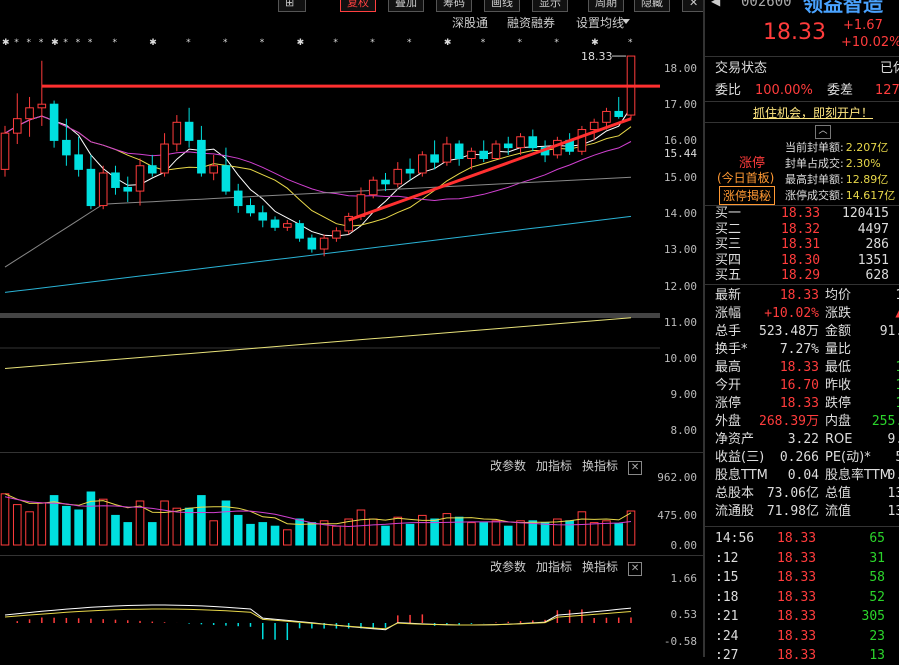 This screenshot has width=899, height=665. I want to click on stat-label: ROE, so click(839, 439).